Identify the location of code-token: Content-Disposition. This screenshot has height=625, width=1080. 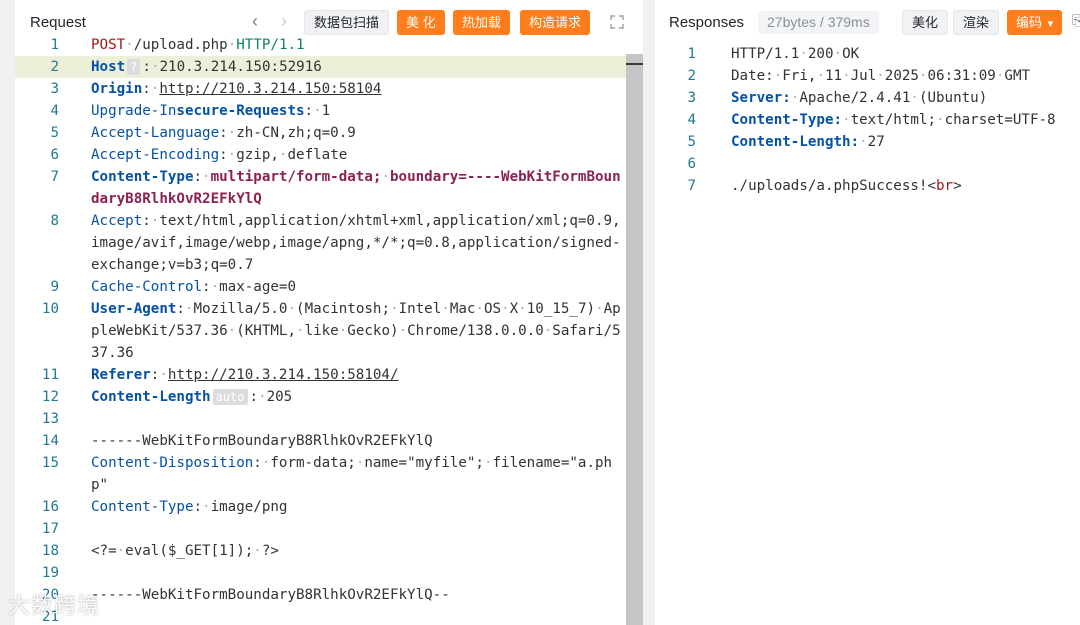
(172, 463).